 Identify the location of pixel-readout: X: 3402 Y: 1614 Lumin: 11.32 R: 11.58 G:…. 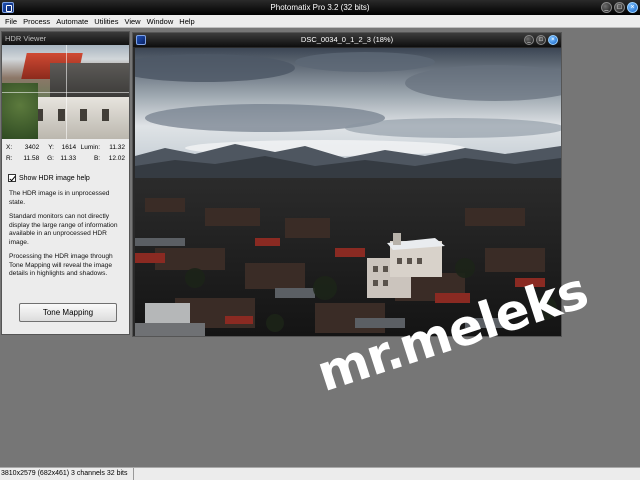
(66, 153).